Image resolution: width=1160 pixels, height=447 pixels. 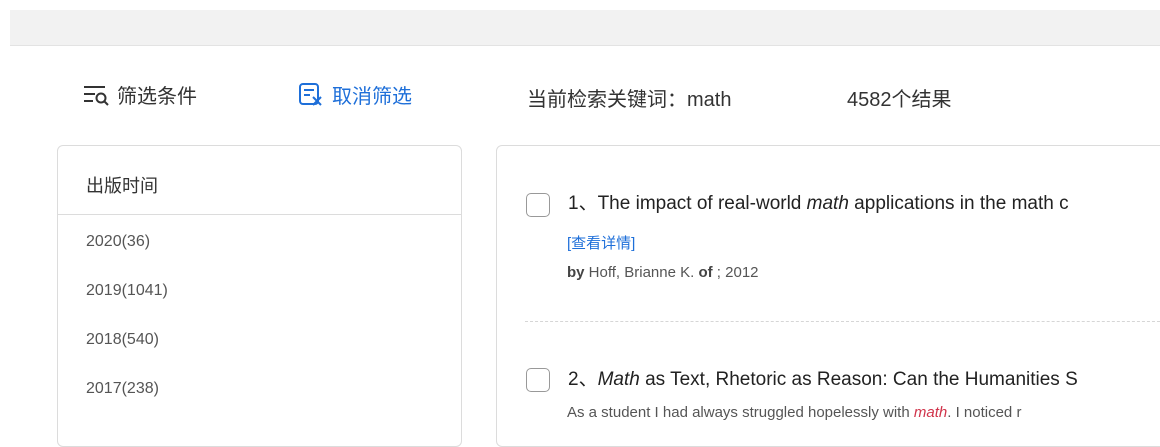 I want to click on cancel-filter-label: 取消筛选, so click(x=372, y=97).